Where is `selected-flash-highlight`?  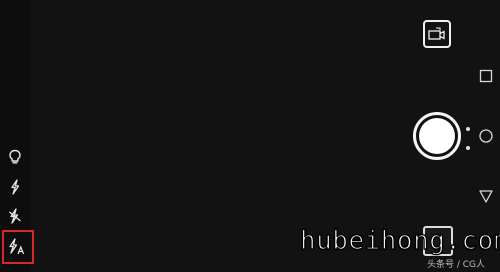
selected-flash-highlight is located at coordinates (18, 247).